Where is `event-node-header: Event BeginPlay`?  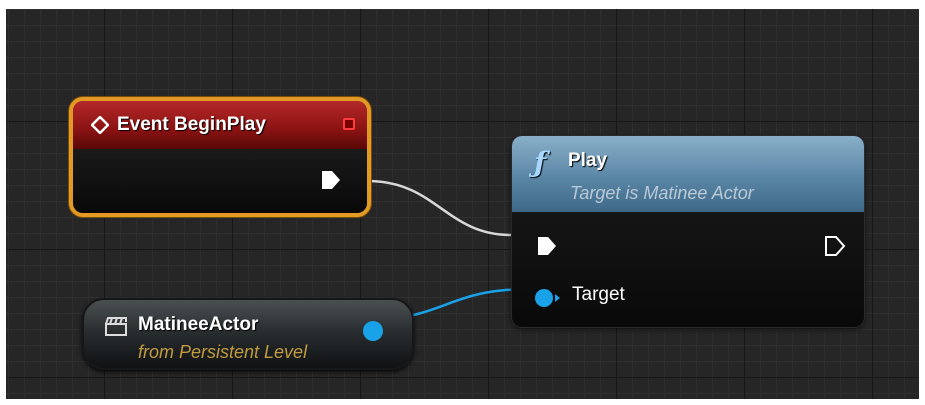 event-node-header: Event BeginPlay is located at coordinates (220, 125).